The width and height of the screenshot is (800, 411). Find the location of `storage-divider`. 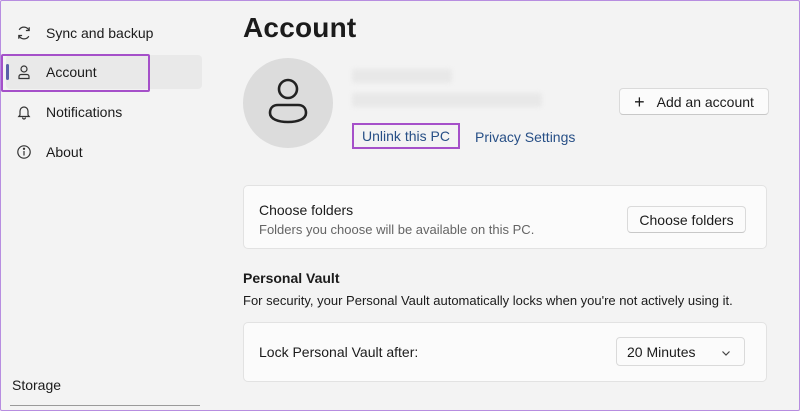

storage-divider is located at coordinates (105, 405).